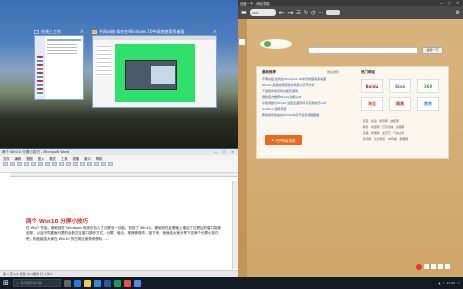 The image size is (463, 289). What do you see at coordinates (5, 164) in the screenshot?
I see `new-icon` at bounding box center [5, 164].